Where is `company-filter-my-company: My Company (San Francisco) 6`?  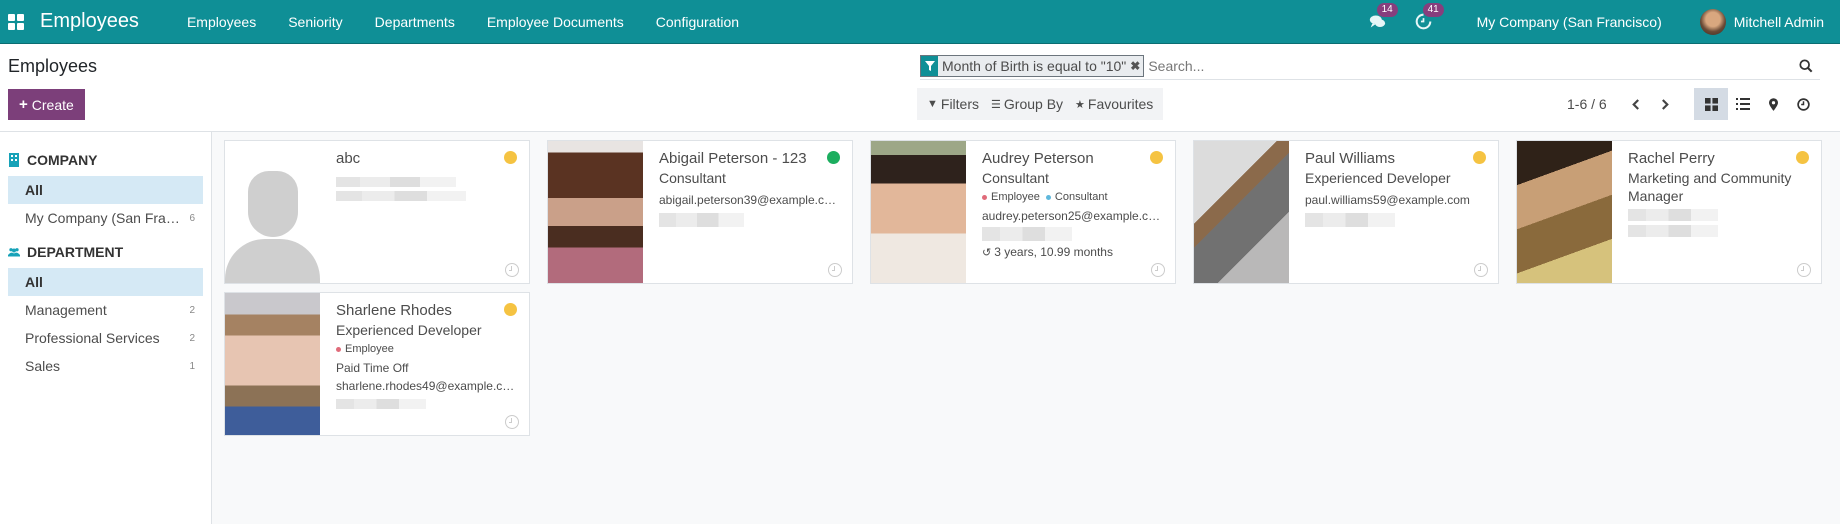 company-filter-my-company: My Company (San Francisco) 6 is located at coordinates (105, 218).